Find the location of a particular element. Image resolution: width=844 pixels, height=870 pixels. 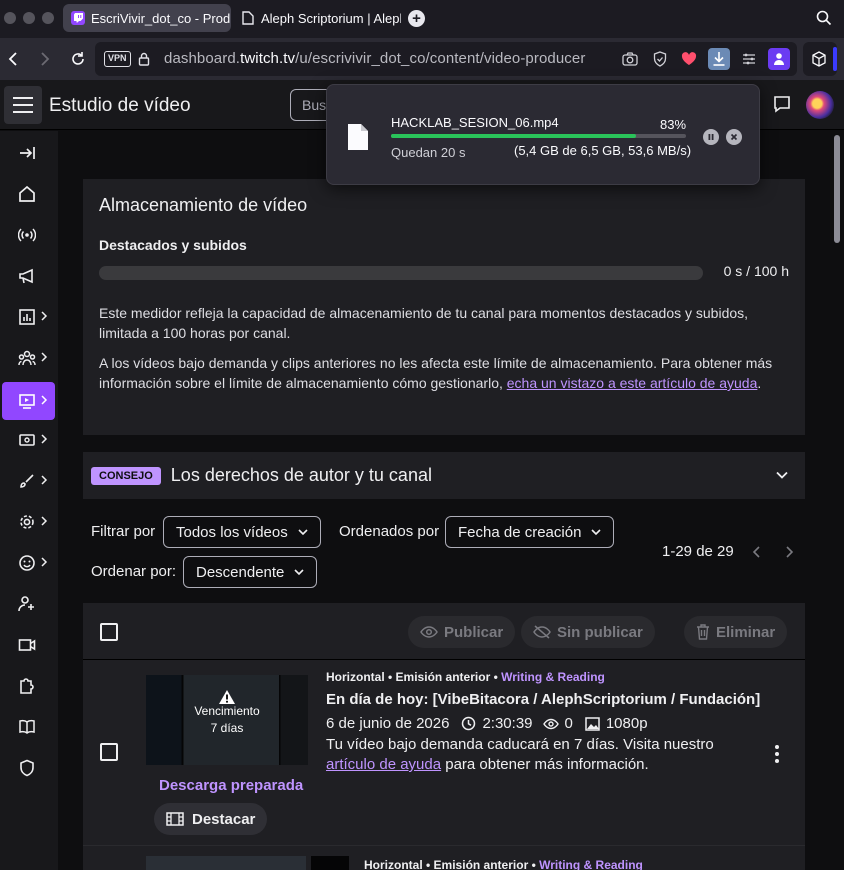

video-date: 6 de junio de 2026 is located at coordinates (388, 723).